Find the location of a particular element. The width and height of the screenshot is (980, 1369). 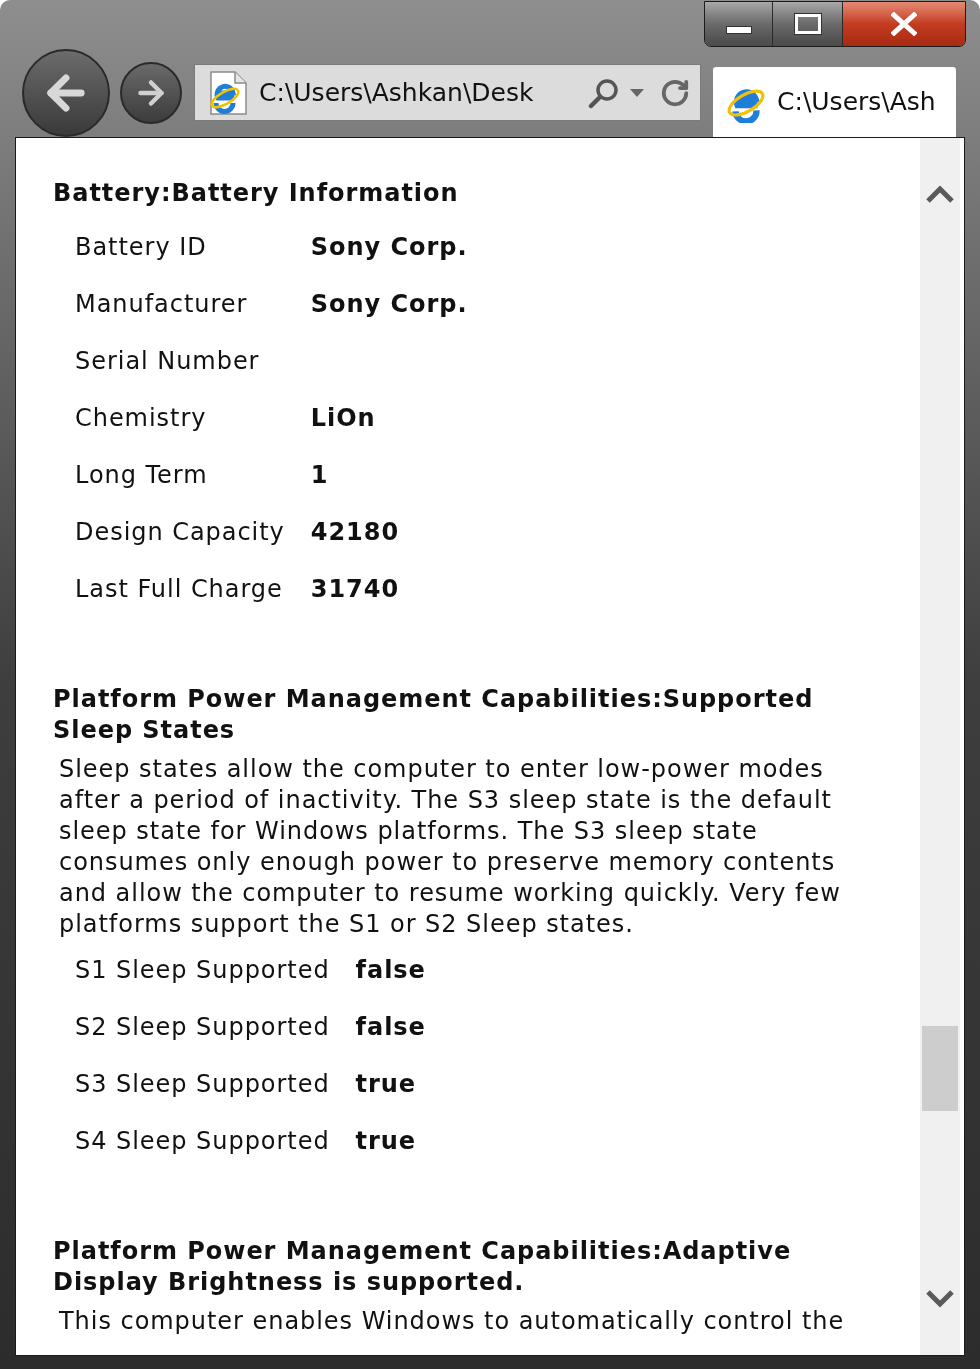

minimize-button is located at coordinates (739, 24).